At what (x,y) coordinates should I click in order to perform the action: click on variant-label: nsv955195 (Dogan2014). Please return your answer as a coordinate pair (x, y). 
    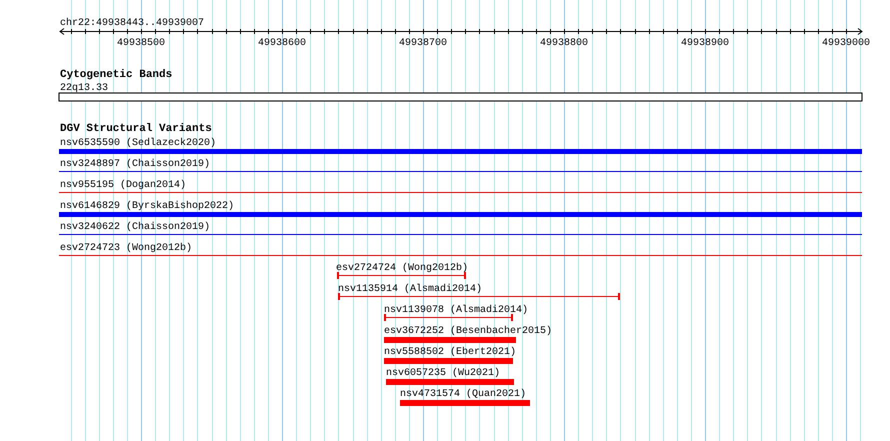
    Looking at the image, I should click on (123, 185).